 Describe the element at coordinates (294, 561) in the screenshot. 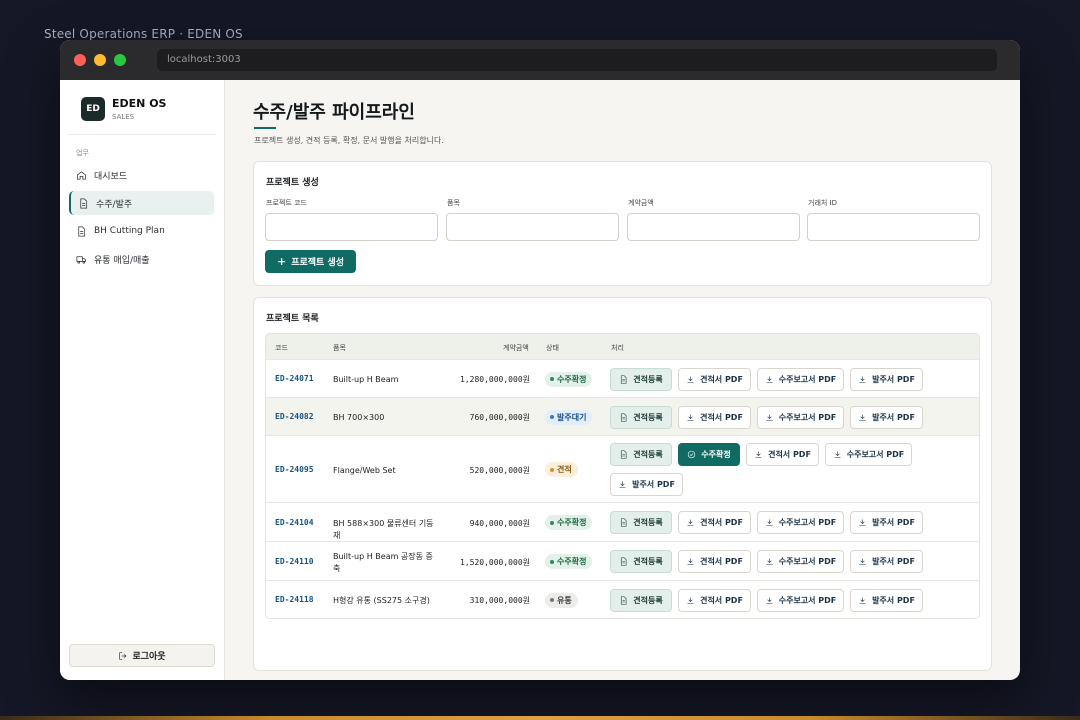

I see `project-code-link: ED-24110` at that location.